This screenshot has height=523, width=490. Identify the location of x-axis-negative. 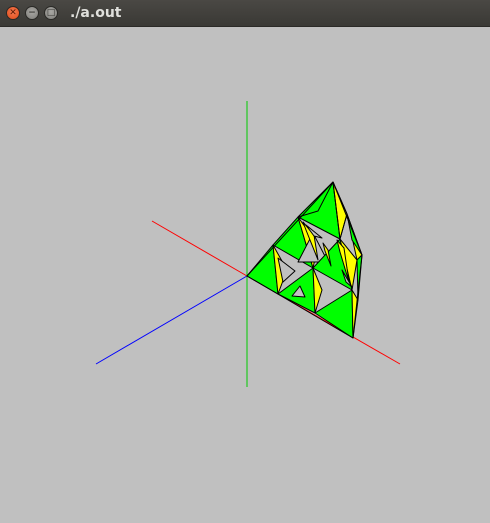
(199, 248).